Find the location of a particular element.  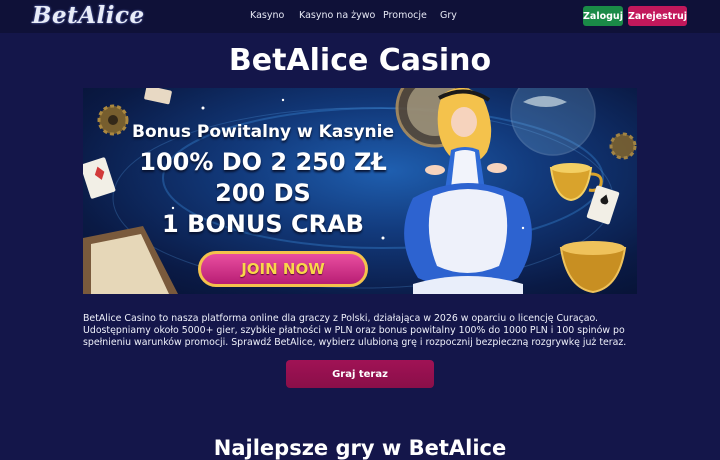

banner-bonus-amount: 100% DO 2 250 ZŁ is located at coordinates (263, 162).